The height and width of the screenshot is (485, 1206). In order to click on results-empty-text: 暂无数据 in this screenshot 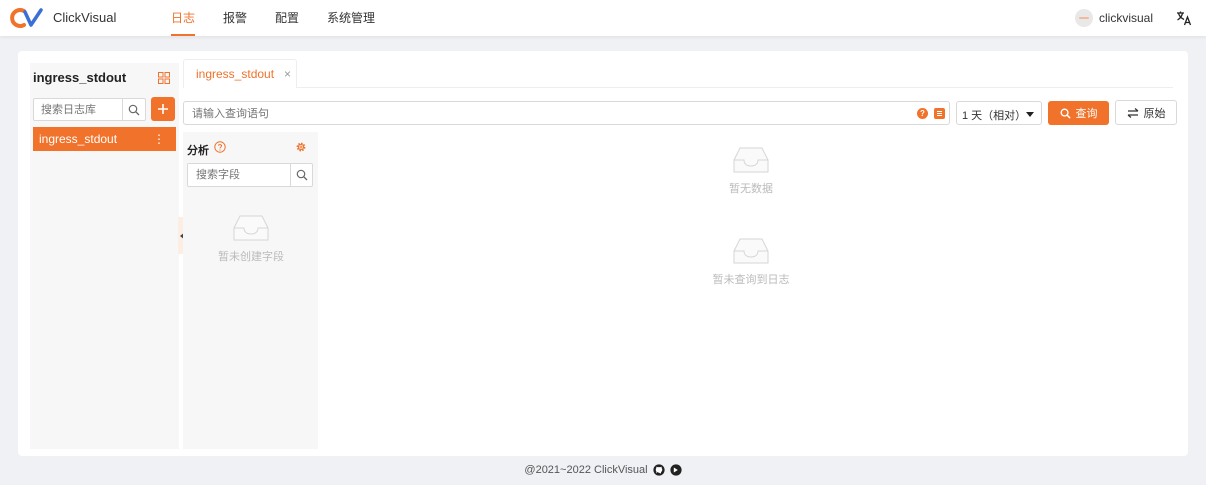, I will do `click(751, 189)`.